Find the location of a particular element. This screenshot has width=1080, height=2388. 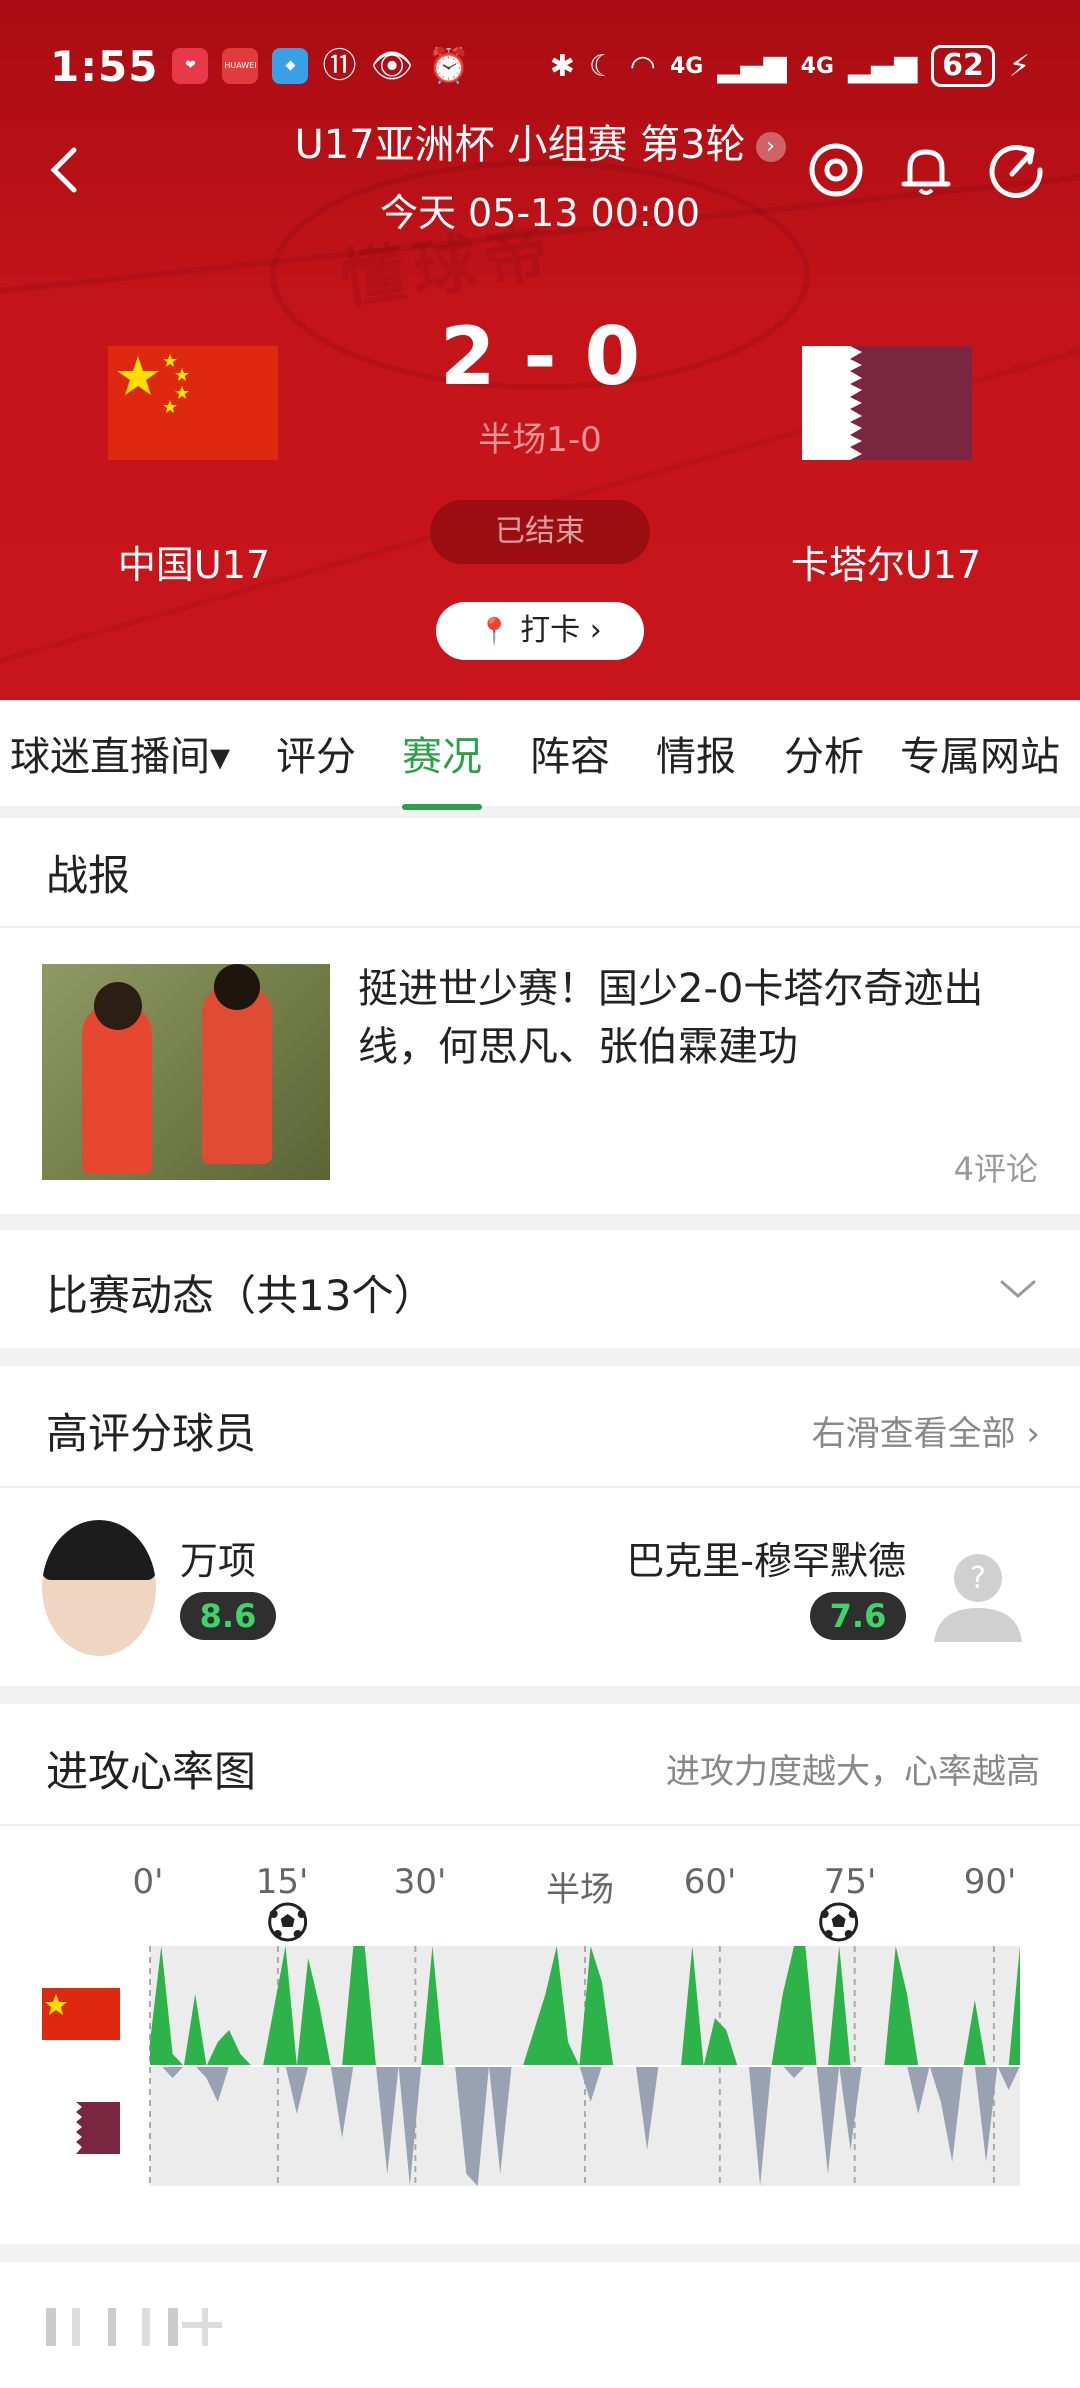

top-players-card: 高评分球员 右滑查看全部 › is located at coordinates (540, 1526).